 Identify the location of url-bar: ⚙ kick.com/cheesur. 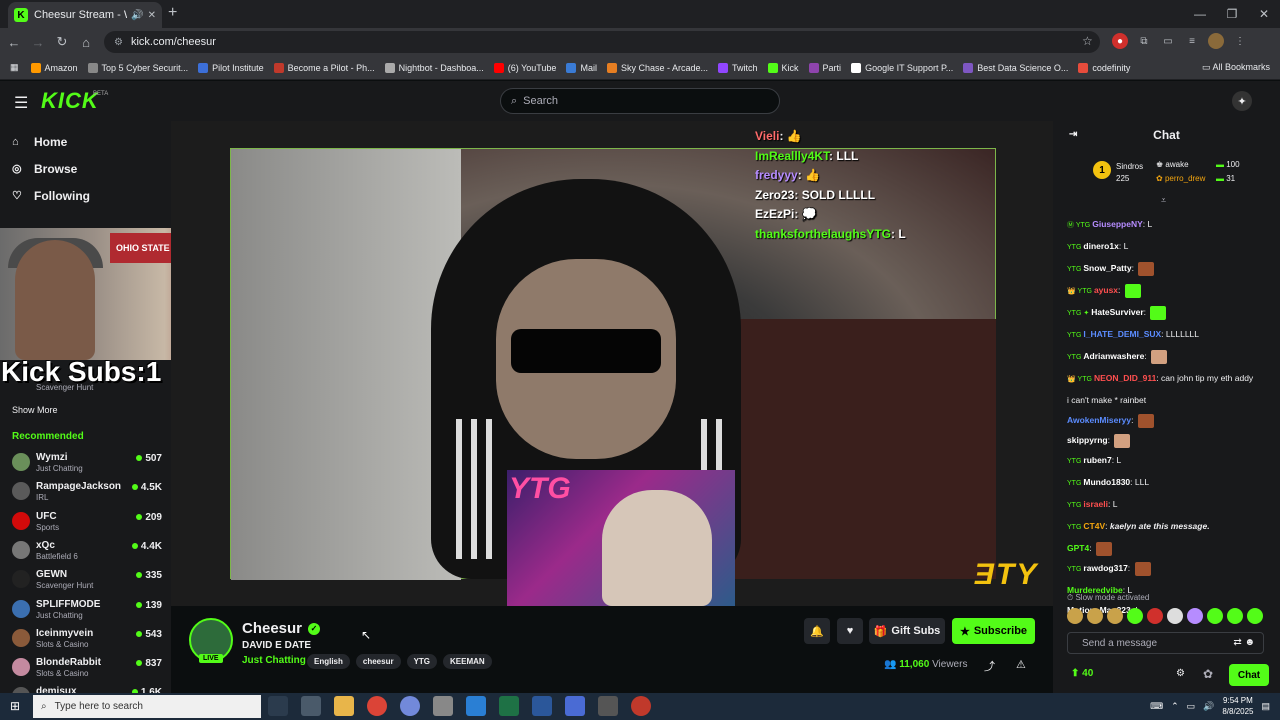
(602, 42).